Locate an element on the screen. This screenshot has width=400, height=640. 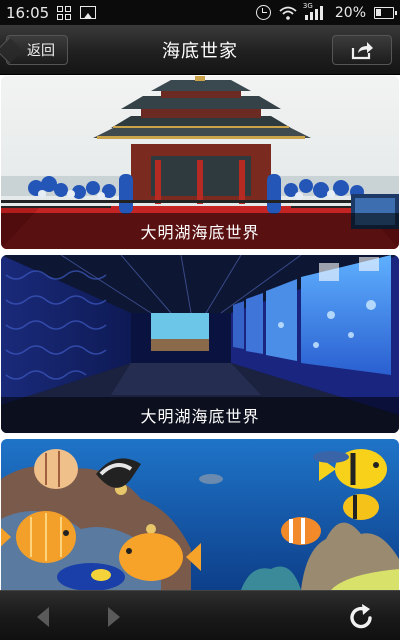
image-icon is located at coordinates (88, 12).